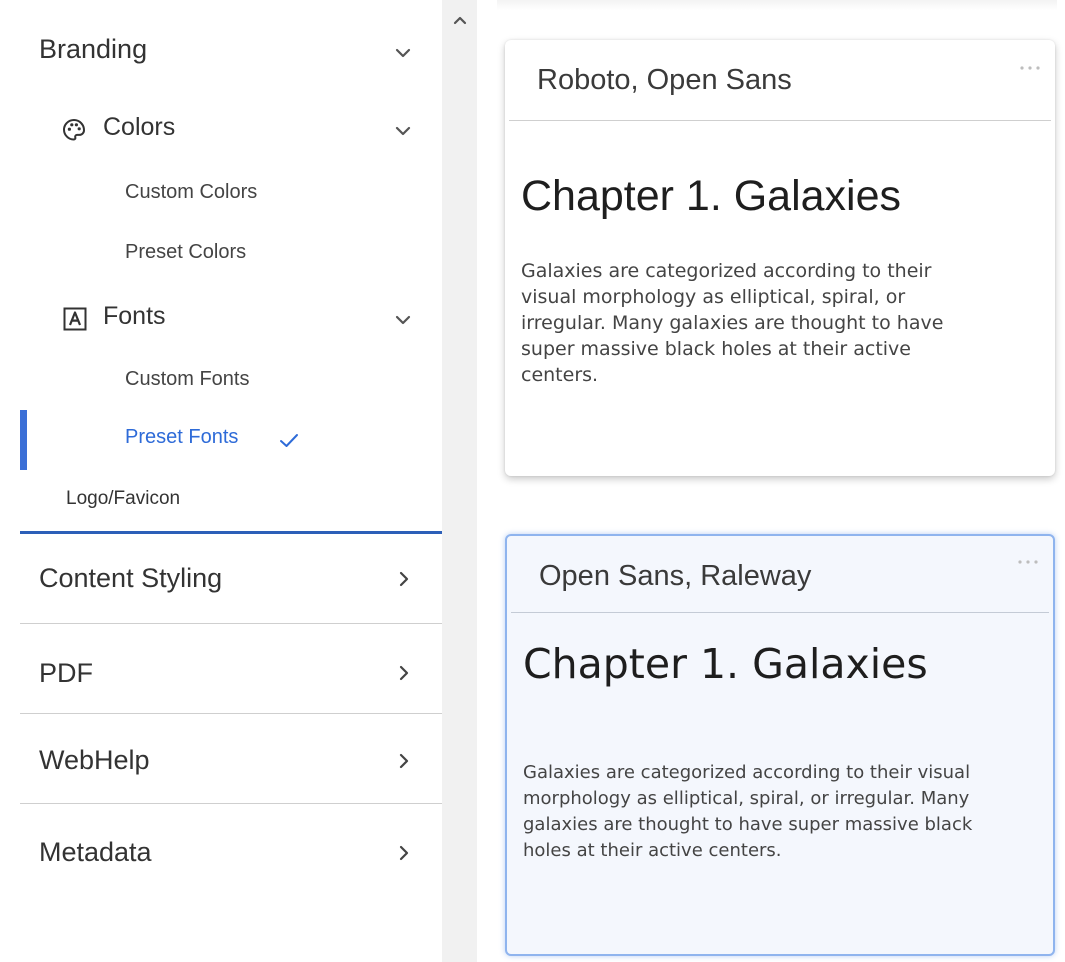 The width and height of the screenshot is (1065, 962). What do you see at coordinates (187, 379) in the screenshot?
I see `nav-item-label: Custom Fonts` at bounding box center [187, 379].